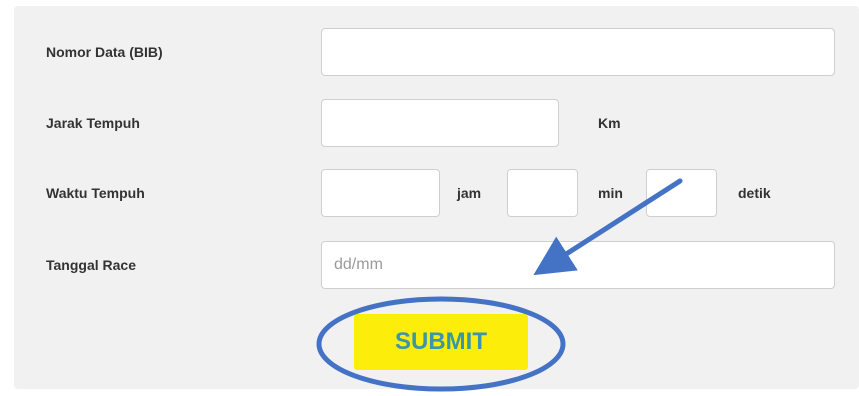 The image size is (859, 396). What do you see at coordinates (754, 193) in the screenshot?
I see `seconds-unit: detik` at bounding box center [754, 193].